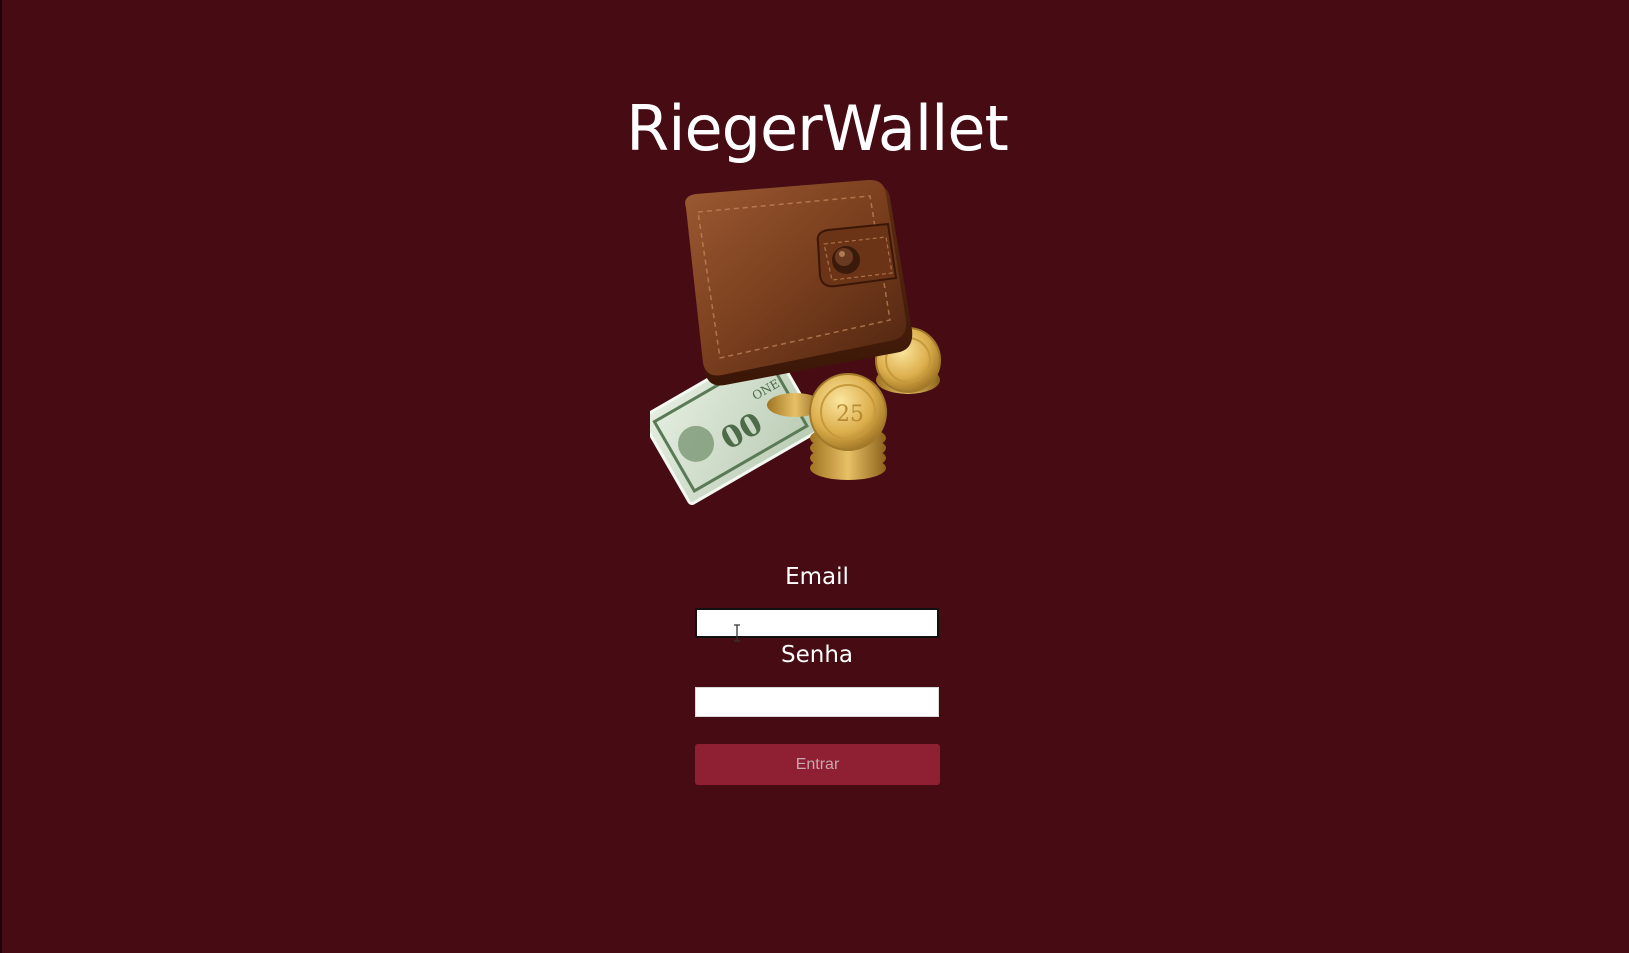  What do you see at coordinates (817, 655) in the screenshot?
I see `password-label: Senha` at bounding box center [817, 655].